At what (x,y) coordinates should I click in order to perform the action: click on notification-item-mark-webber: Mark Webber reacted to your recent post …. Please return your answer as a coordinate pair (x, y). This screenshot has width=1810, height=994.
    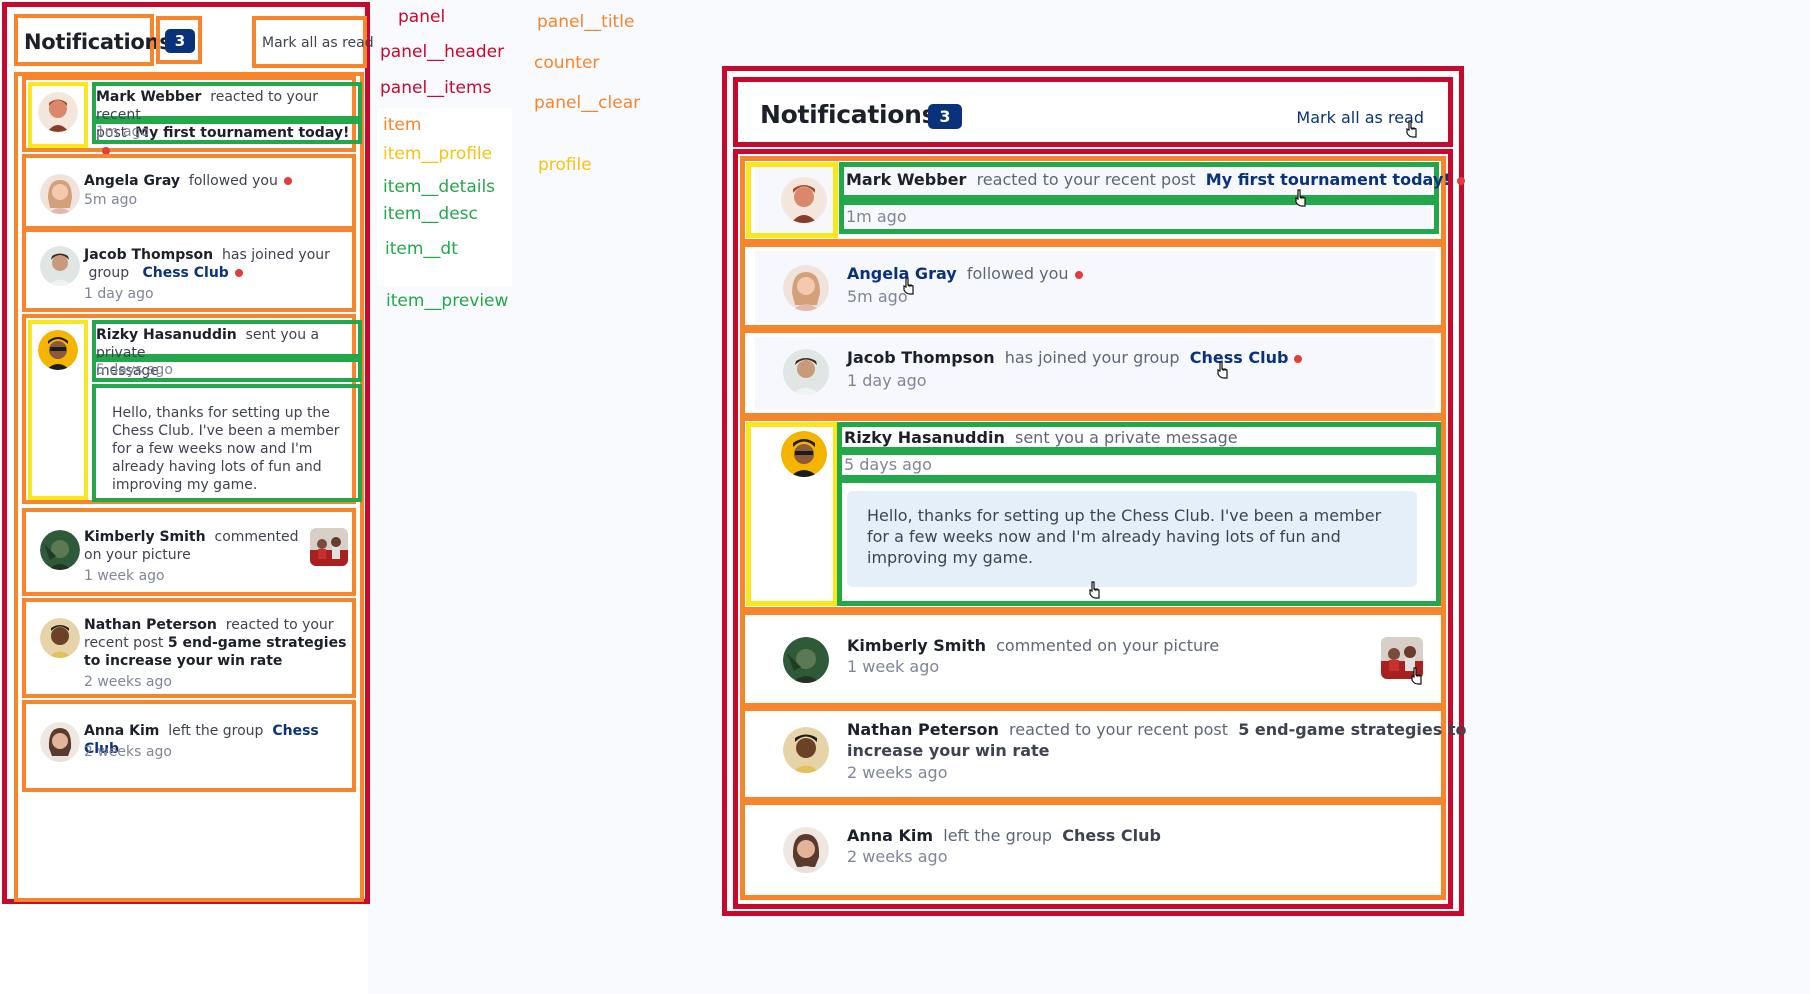
    Looking at the image, I should click on (1102, 200).